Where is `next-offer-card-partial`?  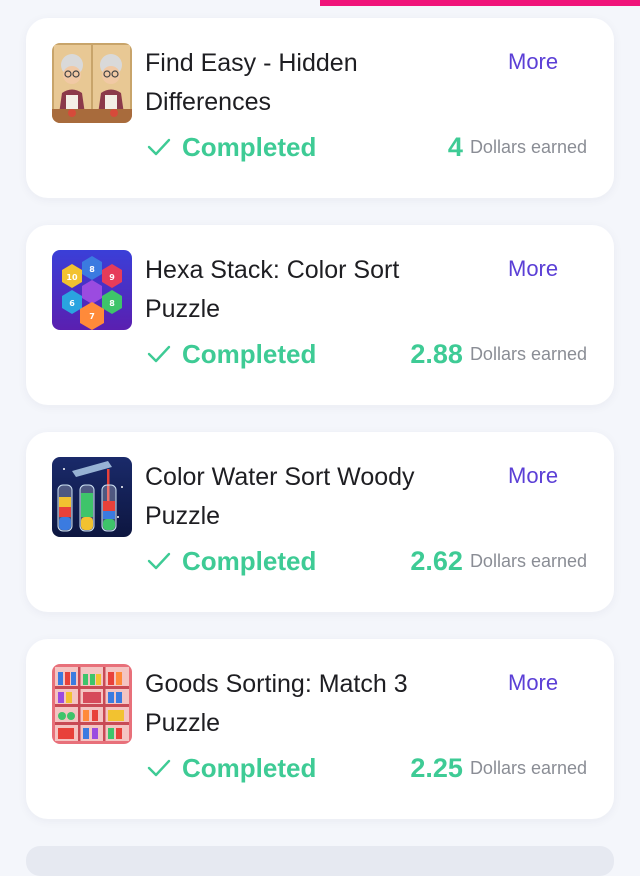
next-offer-card-partial is located at coordinates (320, 861).